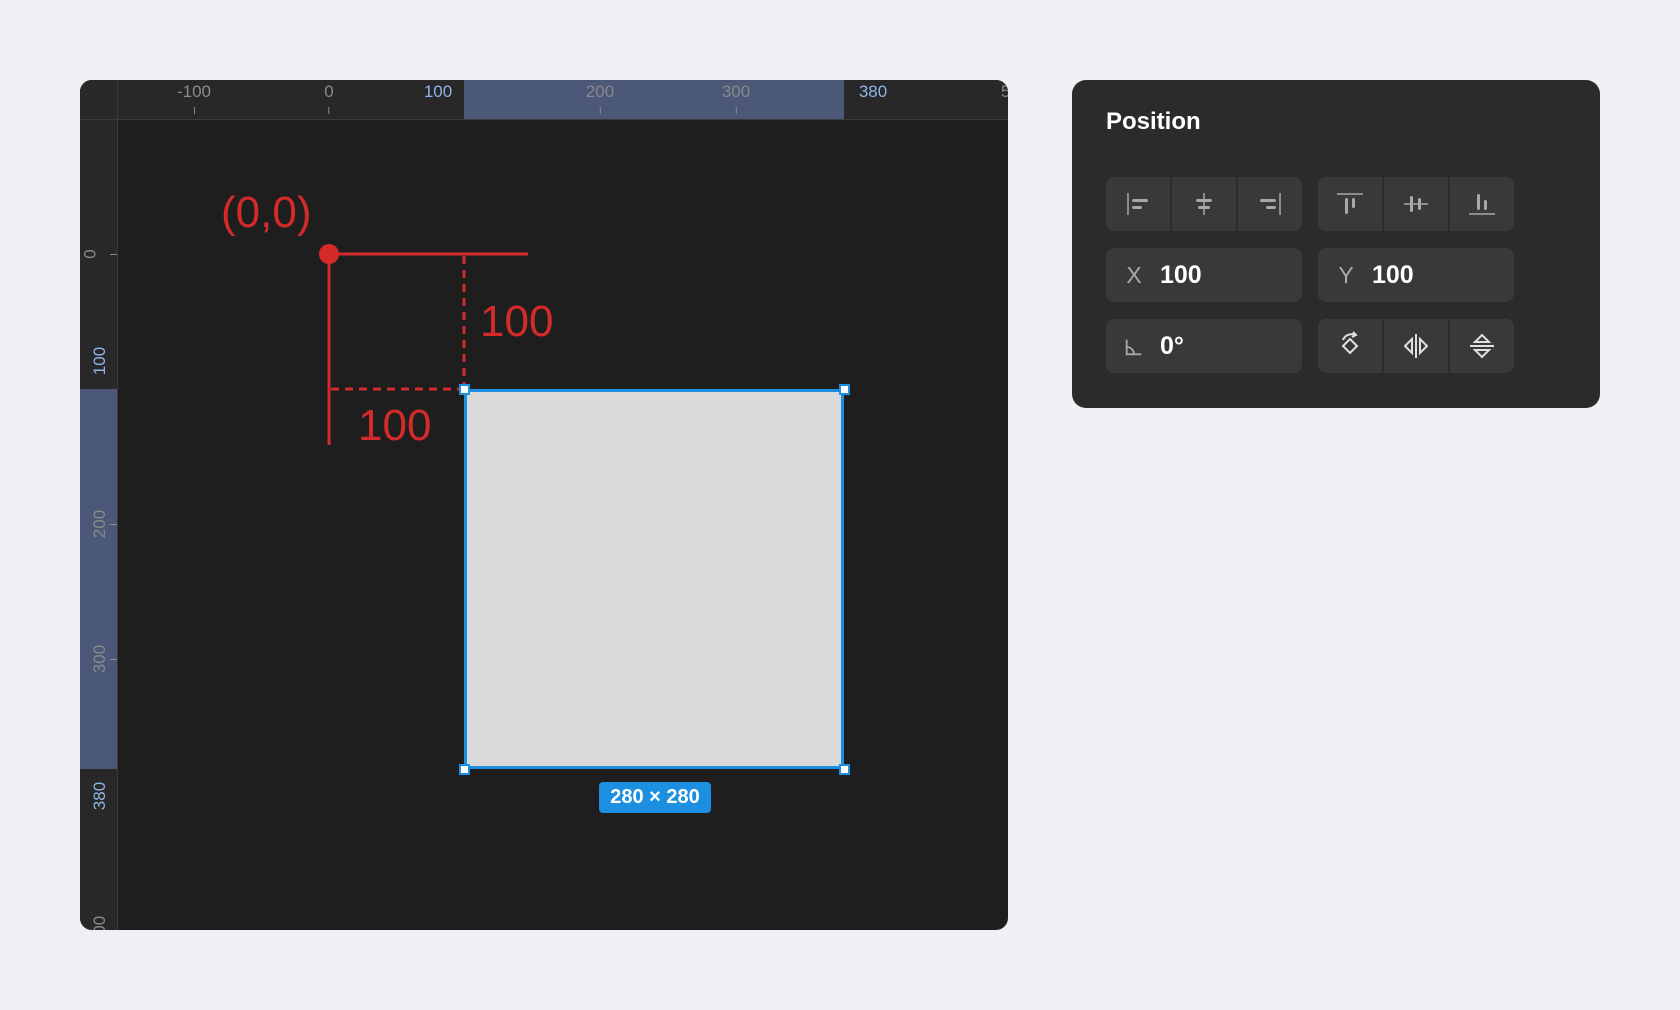 This screenshot has height=1010, width=1680. I want to click on x-position-field: X, so click(1204, 275).